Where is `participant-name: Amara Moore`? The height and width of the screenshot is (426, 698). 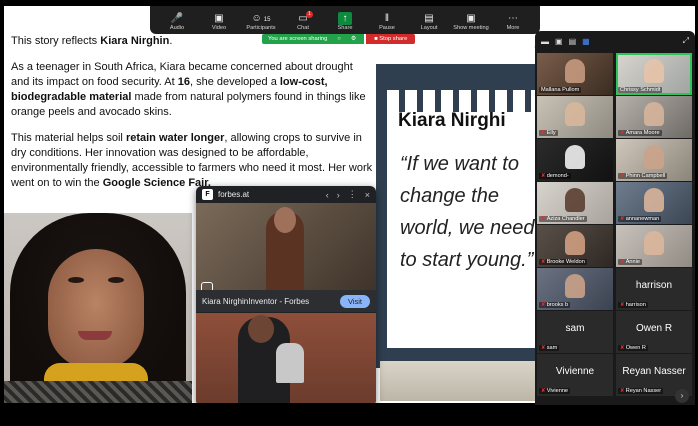 participant-name: Amara Moore is located at coordinates (642, 133).